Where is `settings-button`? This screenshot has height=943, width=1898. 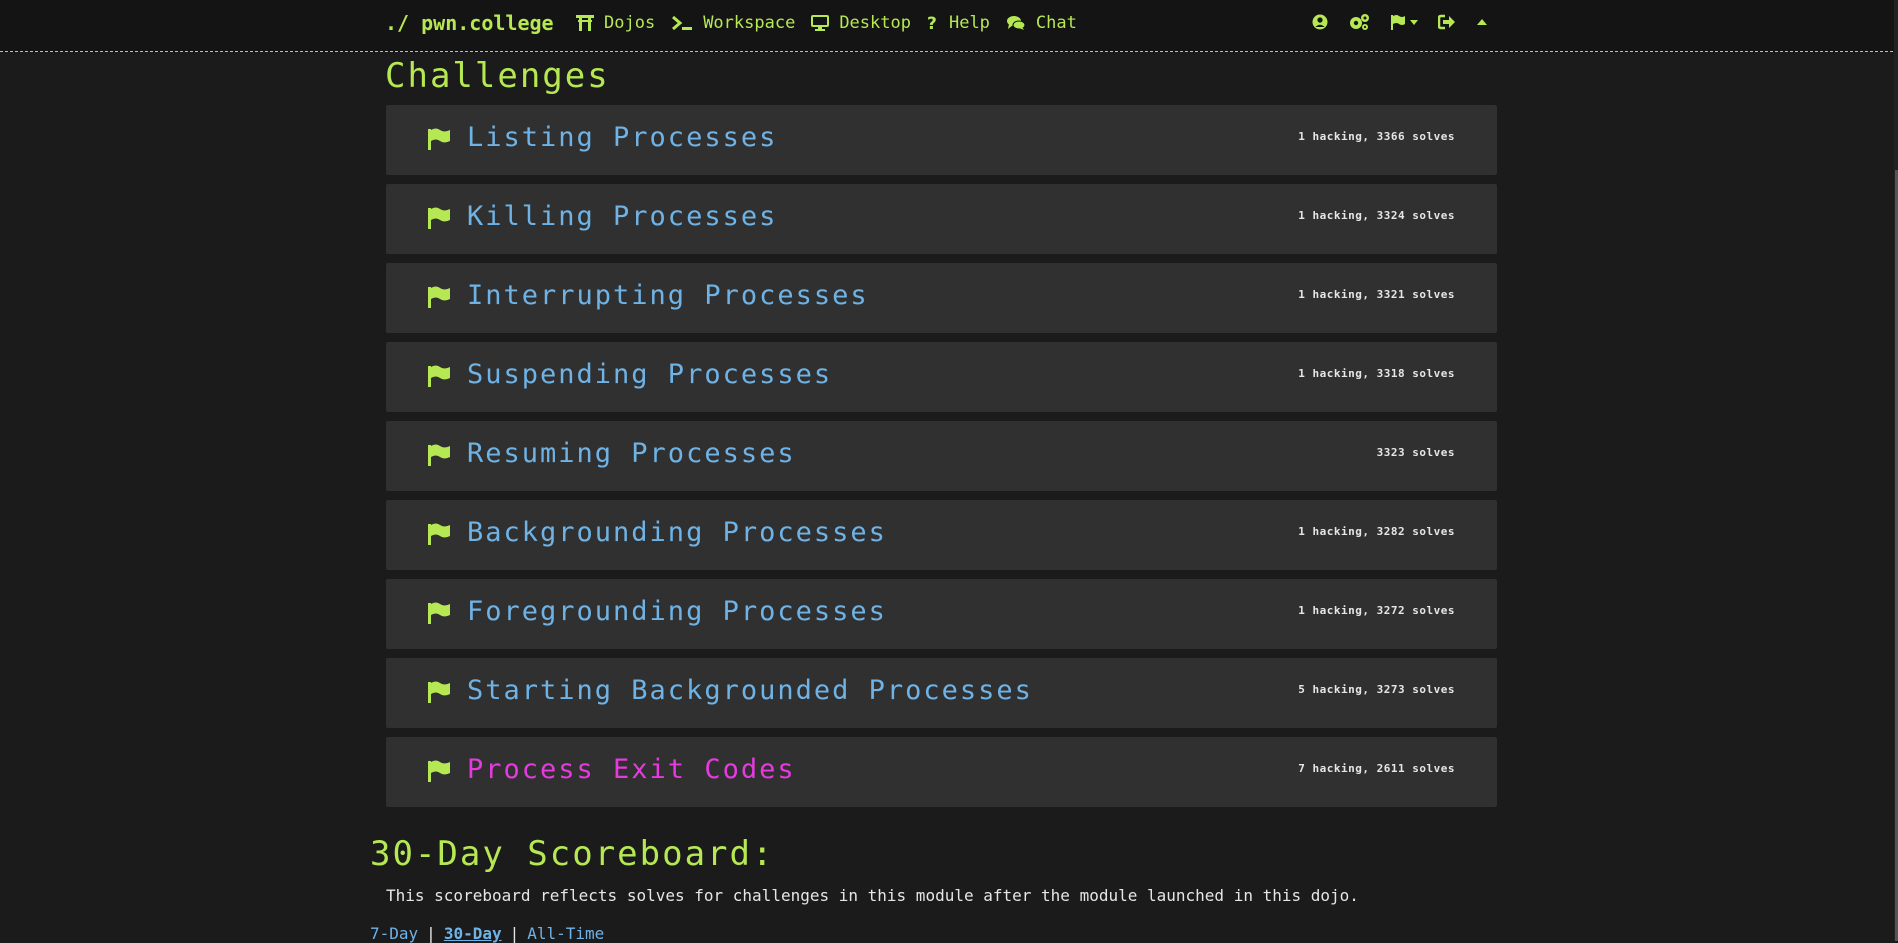 settings-button is located at coordinates (1359, 22).